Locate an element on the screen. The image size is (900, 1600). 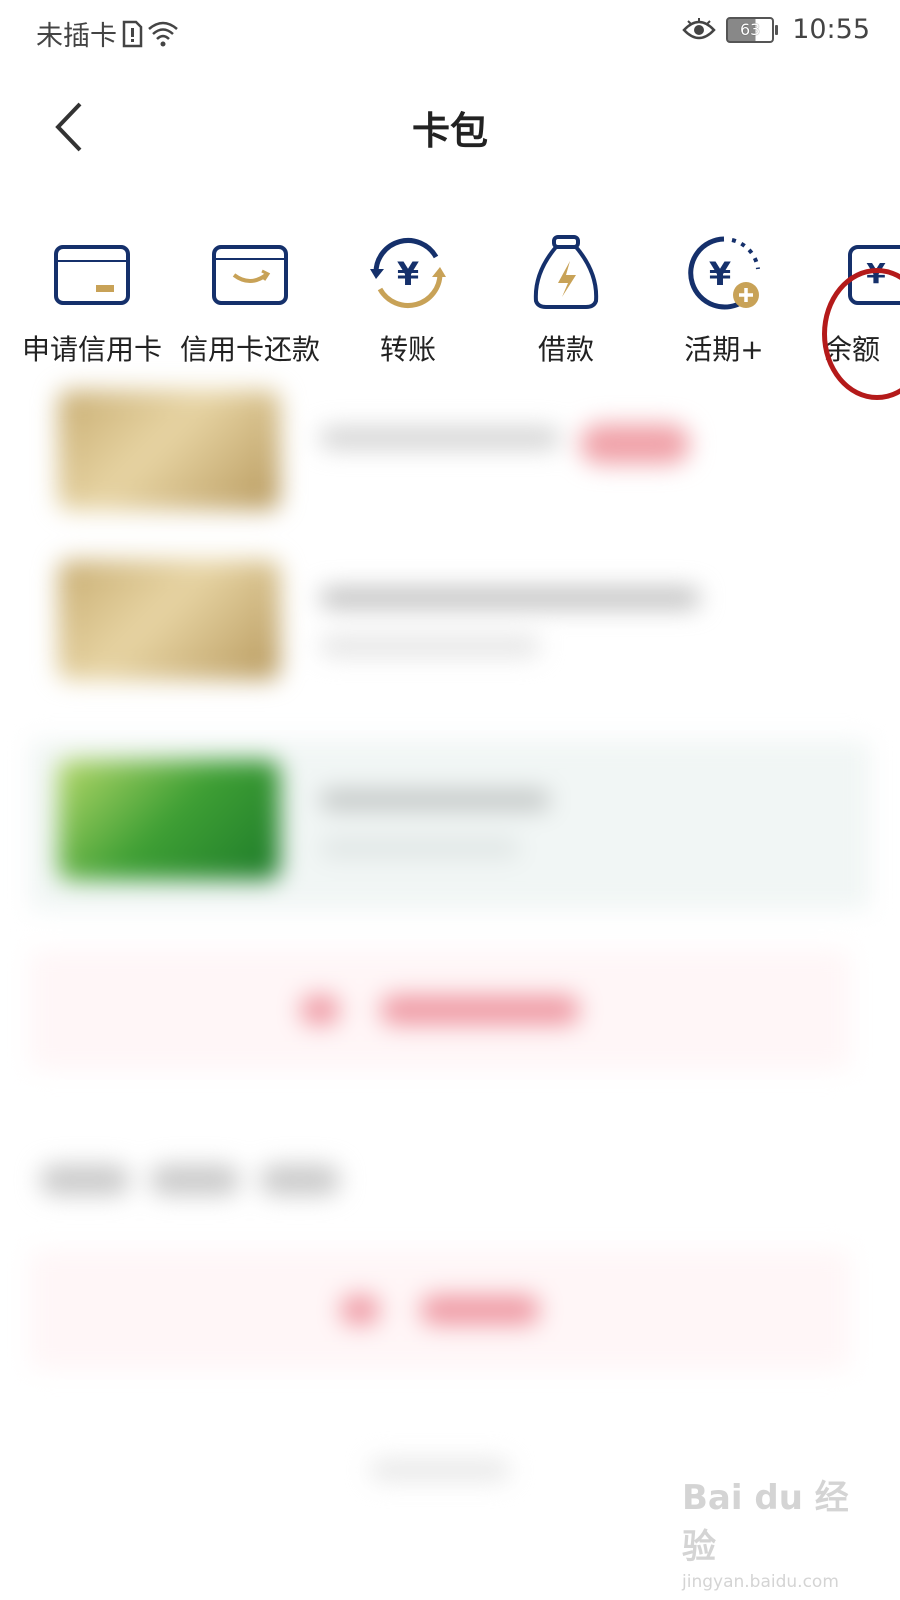
quick-action-apply-credit-card: 申请信用卡 is located at coordinates (92, 300).